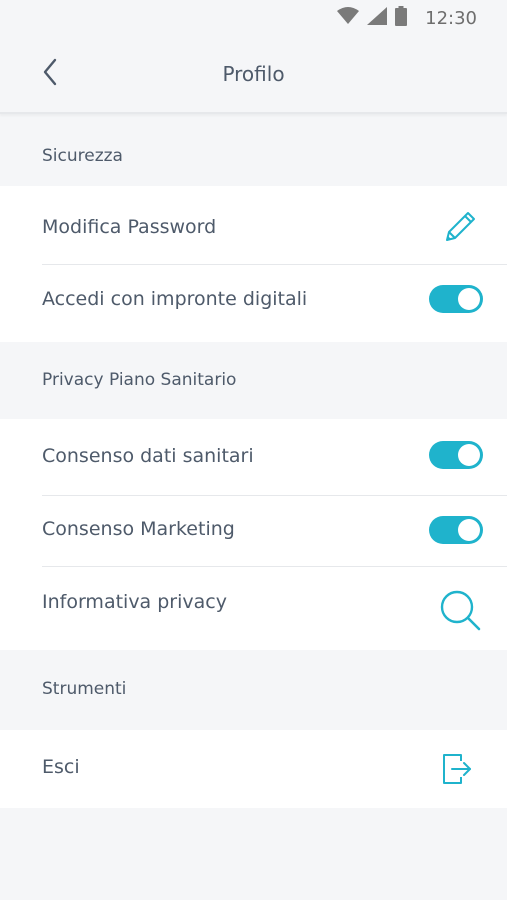 This screenshot has width=507, height=900. What do you see at coordinates (253, 608) in the screenshot?
I see `privacy-policy-row: Informativa privacy` at bounding box center [253, 608].